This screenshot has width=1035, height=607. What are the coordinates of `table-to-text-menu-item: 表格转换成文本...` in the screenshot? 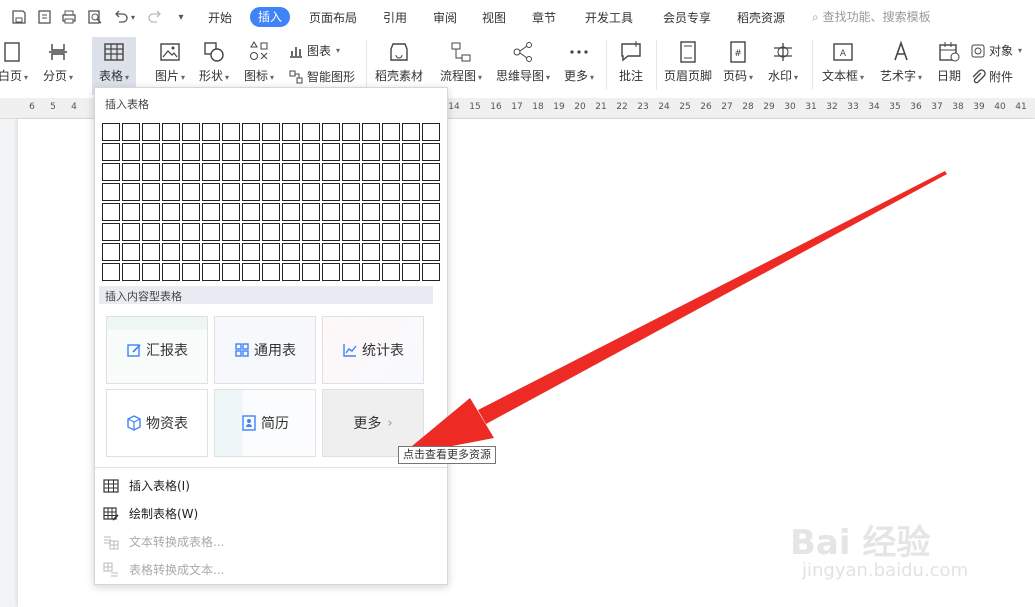 It's located at (163, 569).